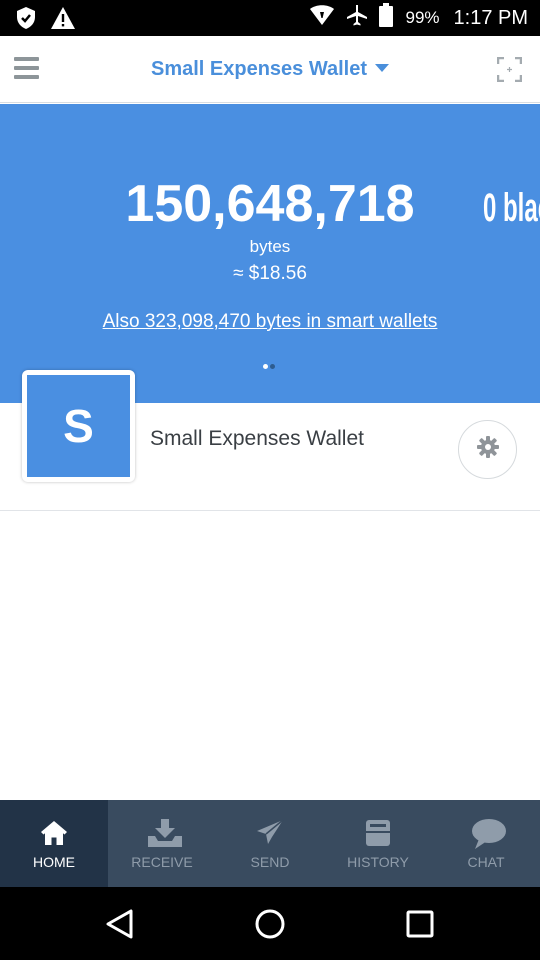  I want to click on balance-unit: bytes, so click(270, 246).